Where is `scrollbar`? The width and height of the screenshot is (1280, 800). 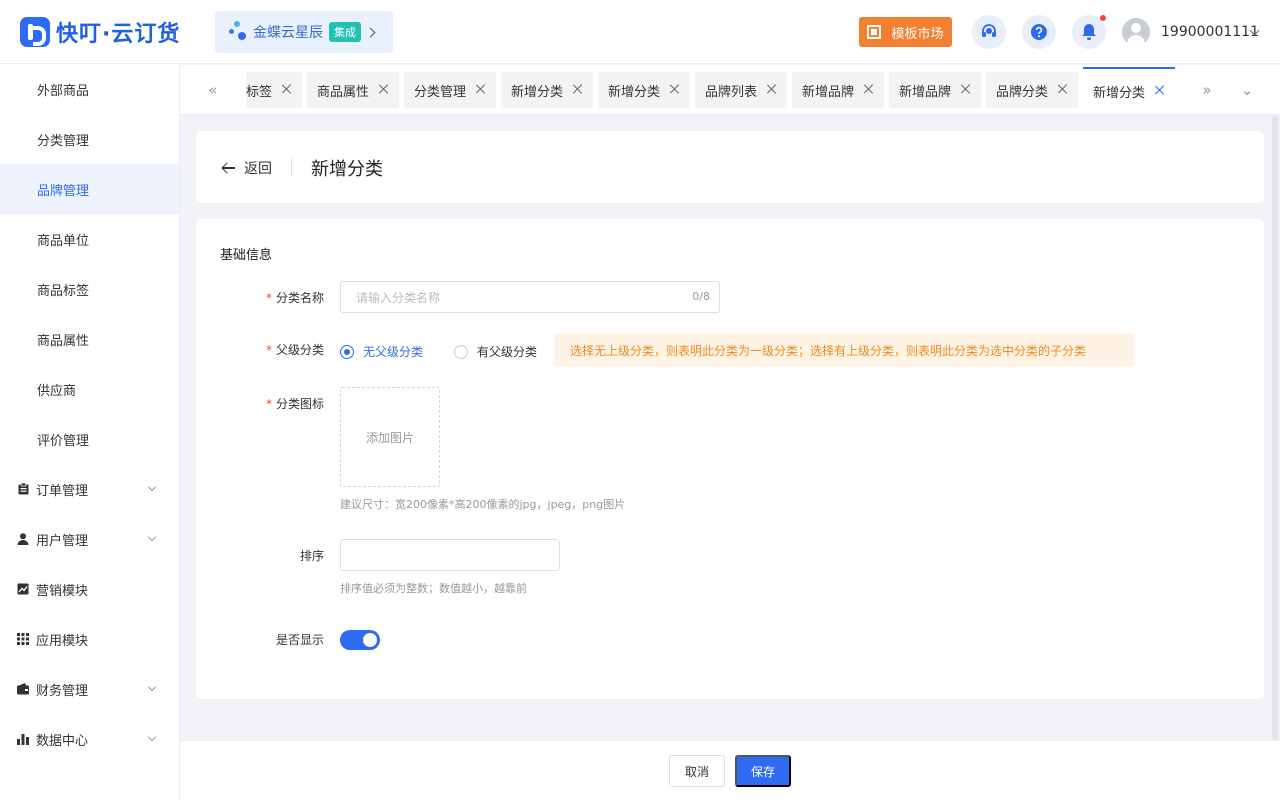
scrollbar is located at coordinates (1275, 428).